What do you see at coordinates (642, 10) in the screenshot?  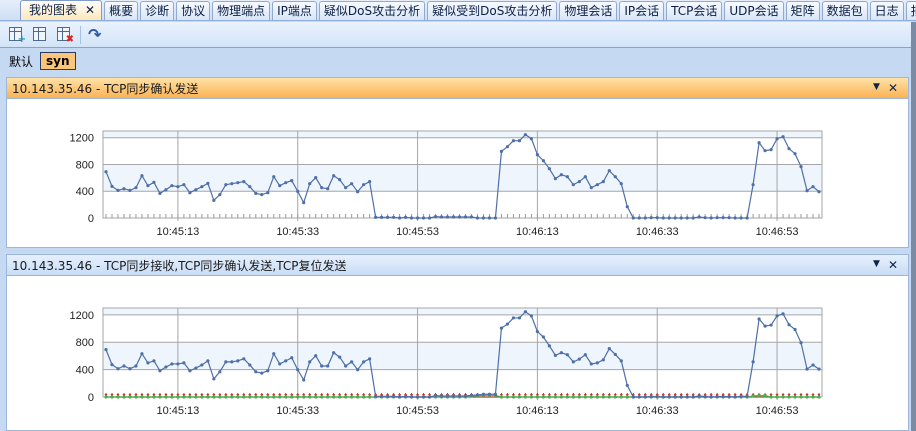 I see `tab-9: IP会话` at bounding box center [642, 10].